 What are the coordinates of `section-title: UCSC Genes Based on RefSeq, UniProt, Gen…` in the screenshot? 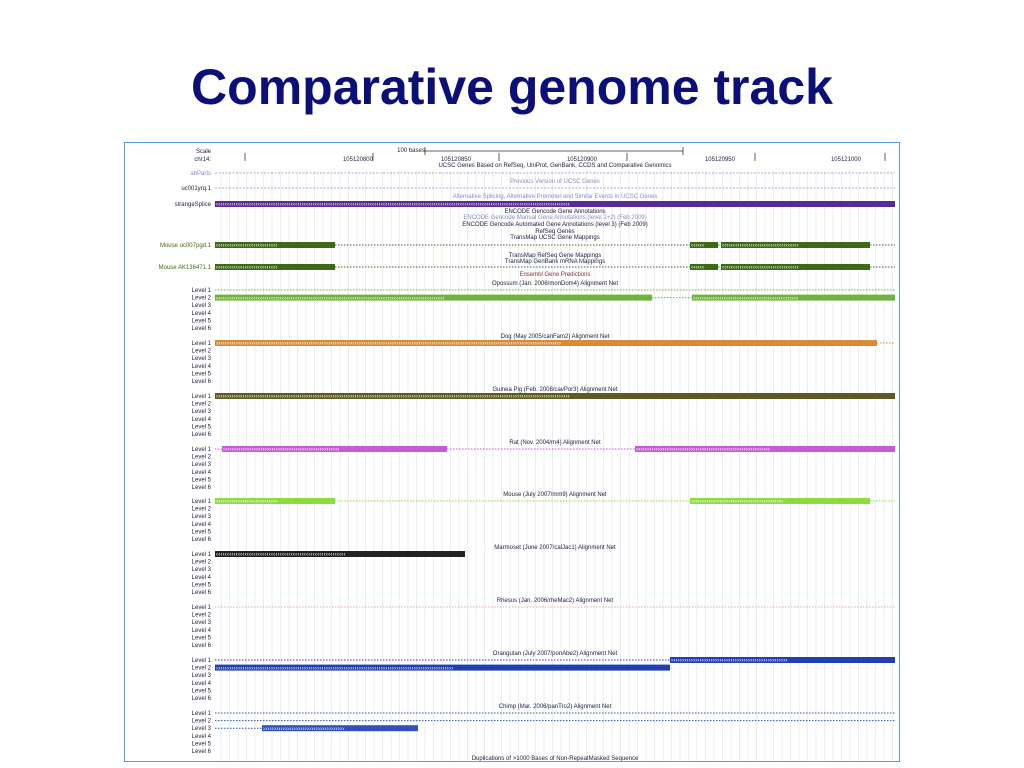 It's located at (554, 166).